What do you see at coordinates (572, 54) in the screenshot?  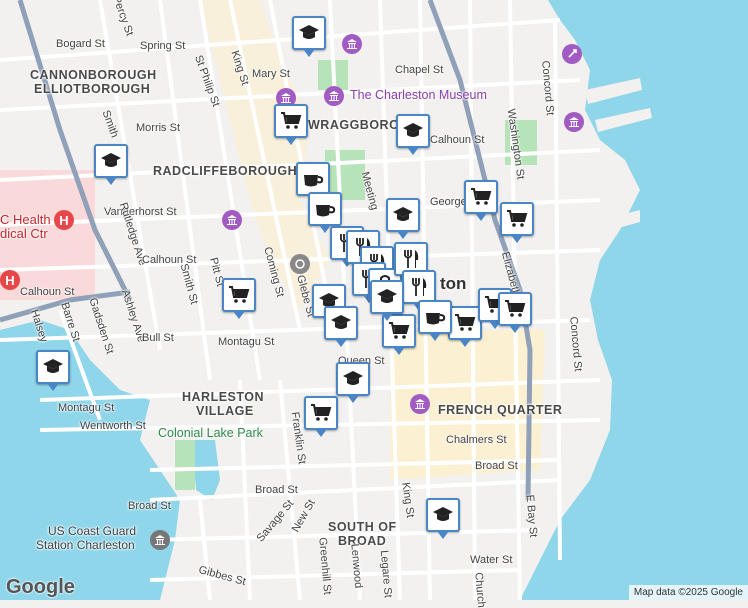 I see `monument-icon` at bounding box center [572, 54].